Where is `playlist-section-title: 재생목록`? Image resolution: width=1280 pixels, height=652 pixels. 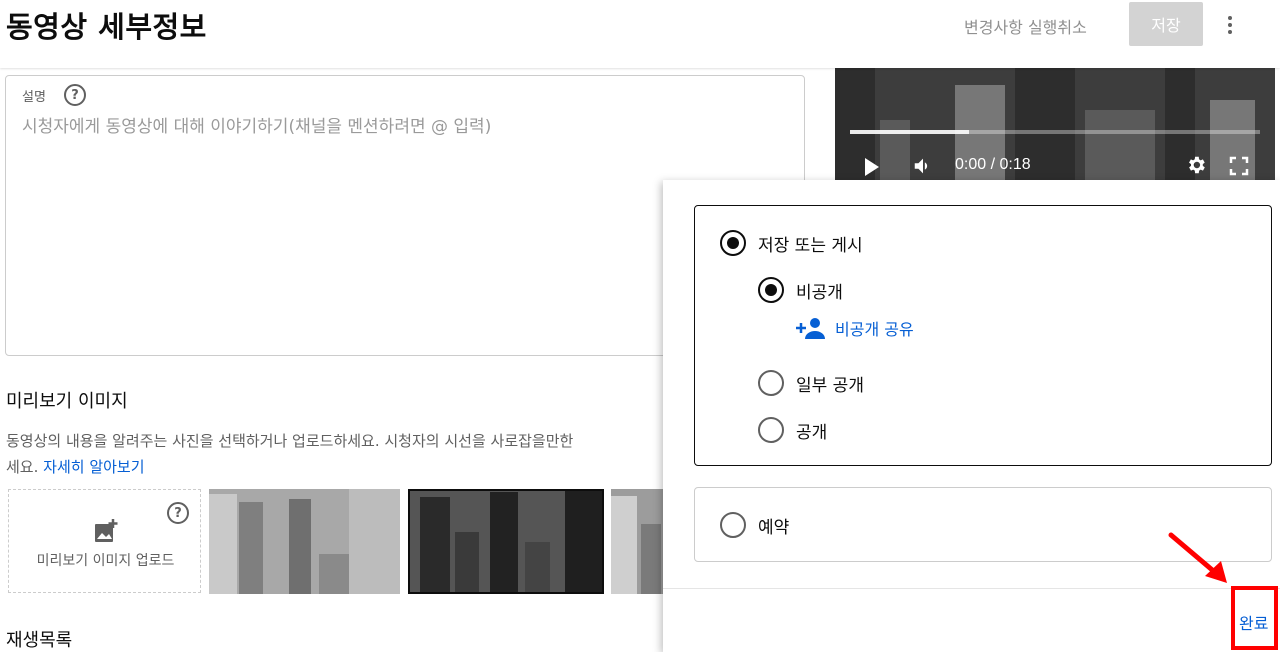
playlist-section-title: 재생목록 is located at coordinates (39, 640).